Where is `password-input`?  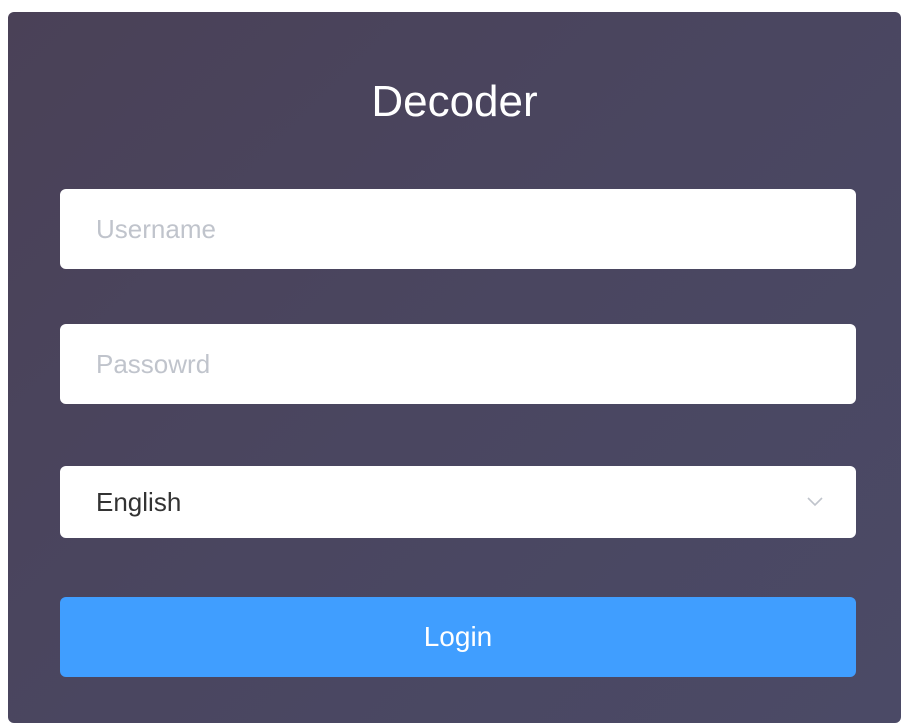 password-input is located at coordinates (458, 364).